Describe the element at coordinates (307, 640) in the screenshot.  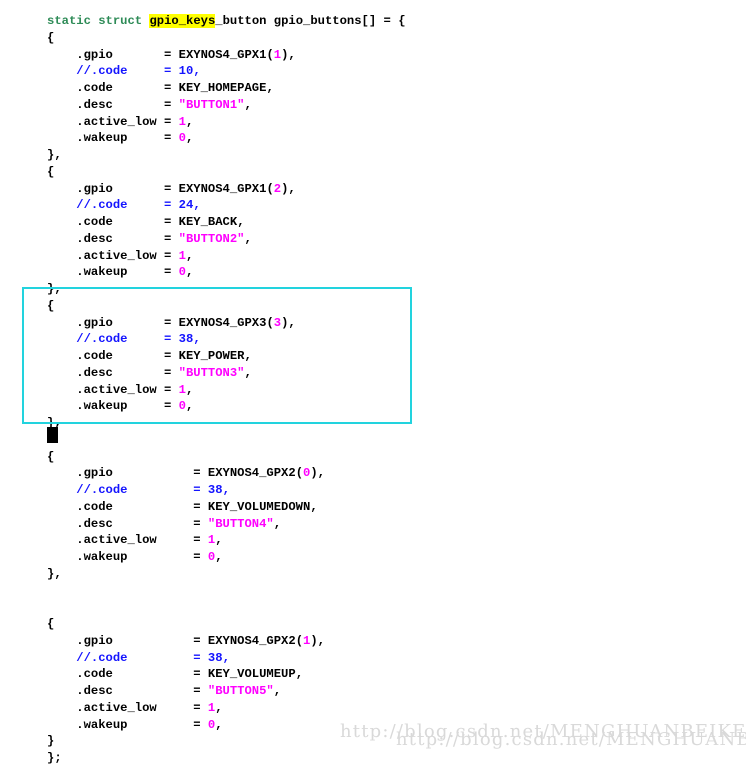
I see `gpio-pin-5: 1` at that location.